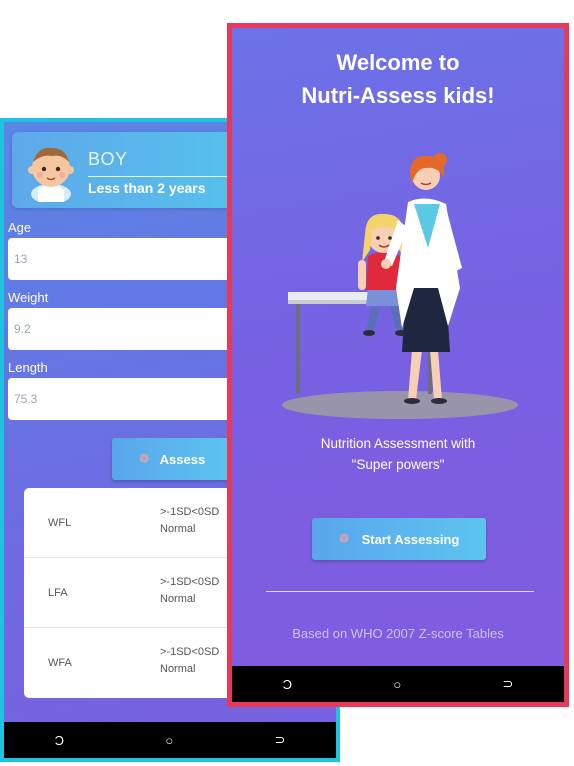 The width and height of the screenshot is (574, 766). What do you see at coordinates (126, 329) in the screenshot?
I see `weight-input` at bounding box center [126, 329].